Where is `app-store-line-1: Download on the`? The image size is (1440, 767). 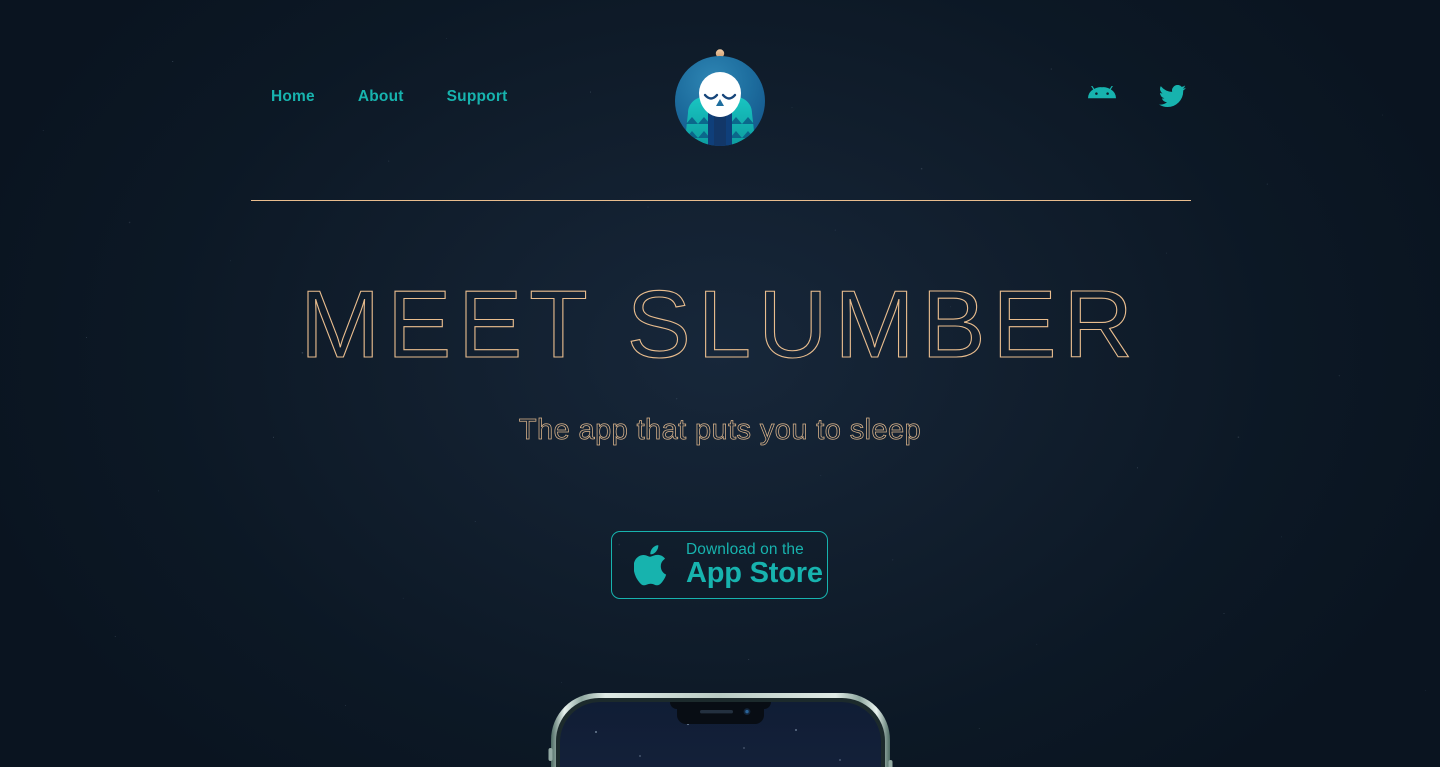
app-store-line-1: Download on the is located at coordinates (745, 549).